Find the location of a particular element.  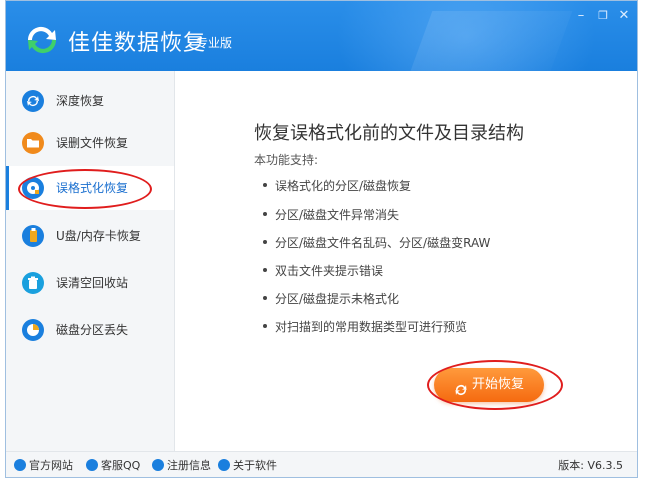

feature-text: 分区/磁盘文件异常消失 is located at coordinates (337, 215).